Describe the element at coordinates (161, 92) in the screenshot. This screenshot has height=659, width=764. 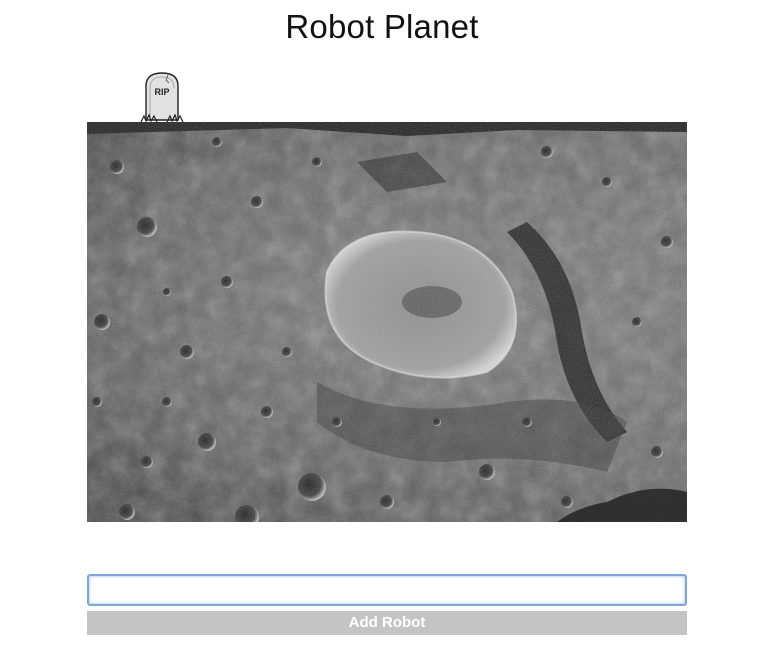
I see `tombstone-inscription: RIP` at that location.